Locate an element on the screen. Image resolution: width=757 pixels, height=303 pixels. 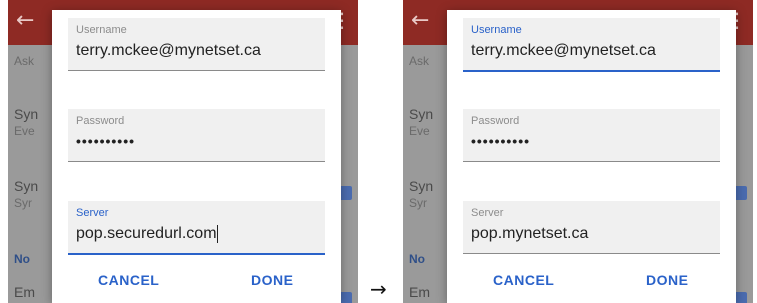
server-value-wrap: pop.securedurl.com is located at coordinates (147, 234).